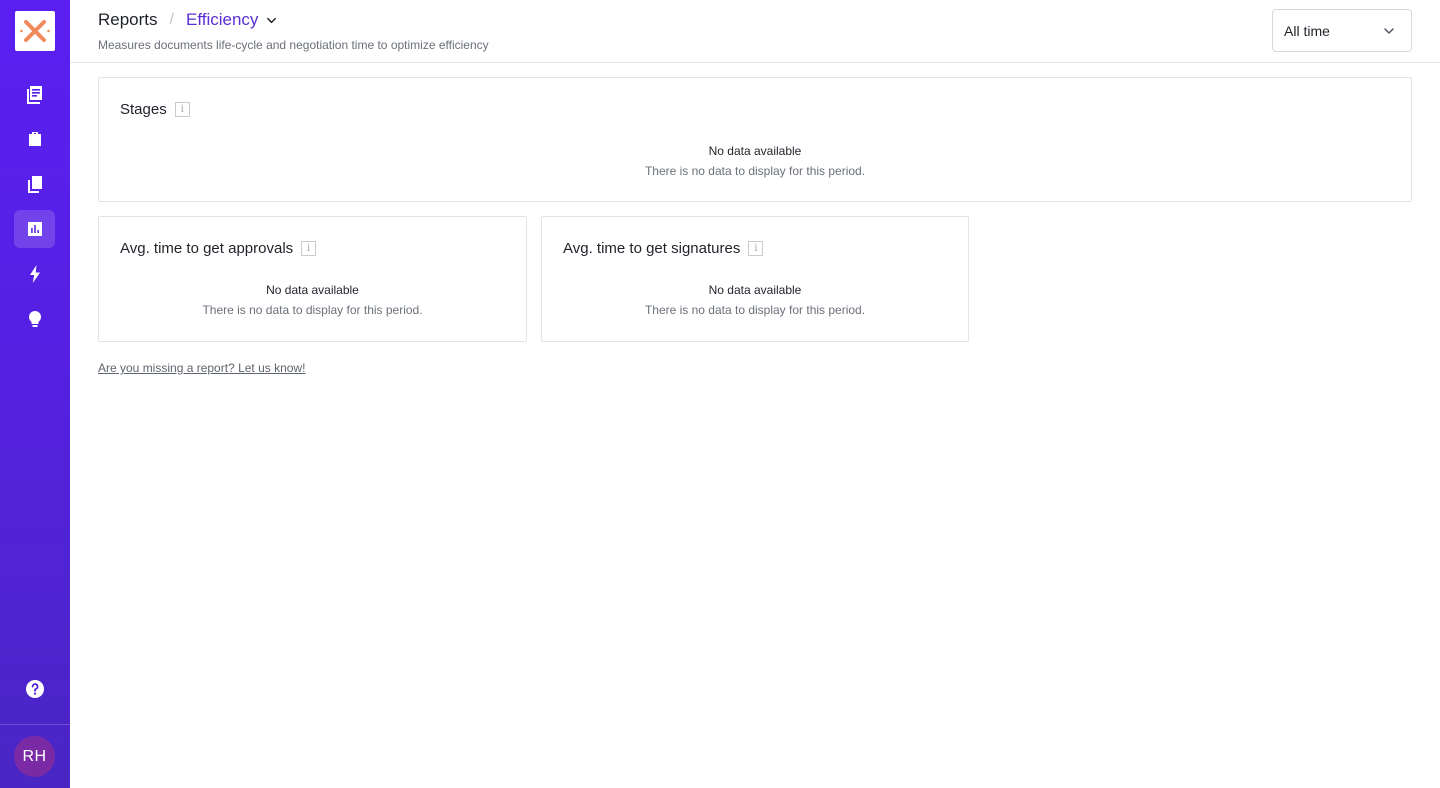 This screenshot has height=788, width=1440. I want to click on app-logo, so click(35, 31).